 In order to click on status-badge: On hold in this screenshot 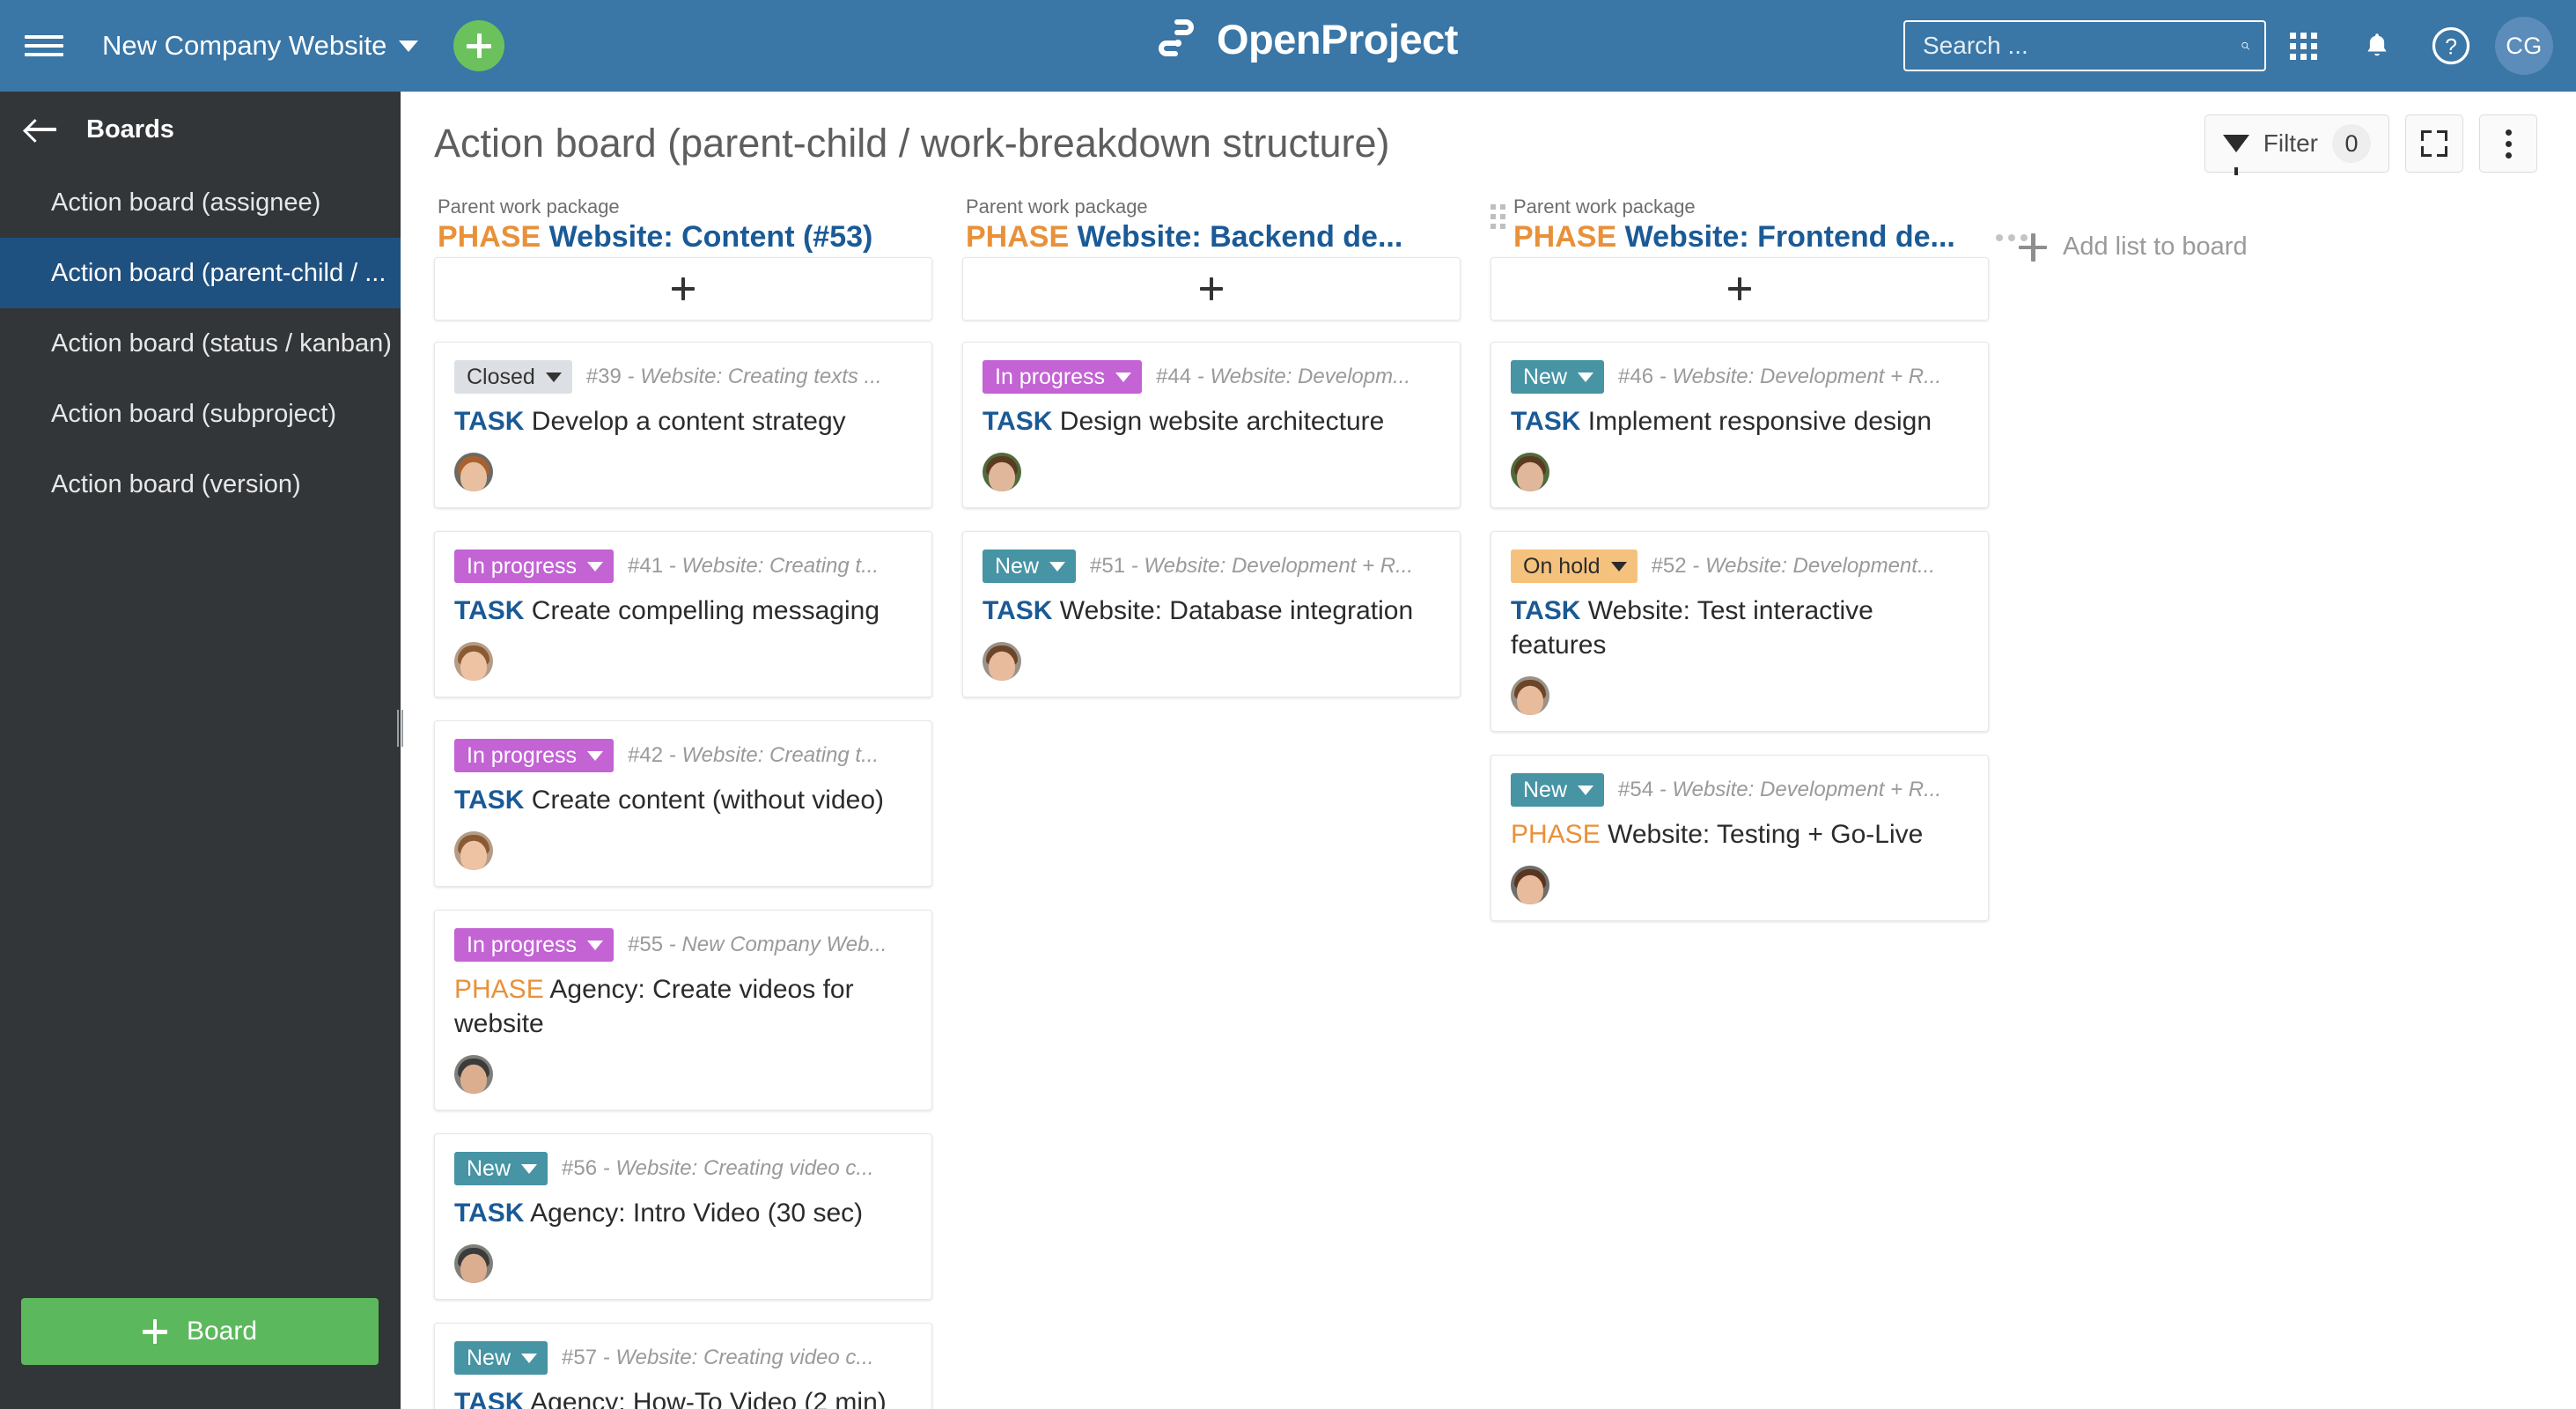, I will do `click(1575, 566)`.